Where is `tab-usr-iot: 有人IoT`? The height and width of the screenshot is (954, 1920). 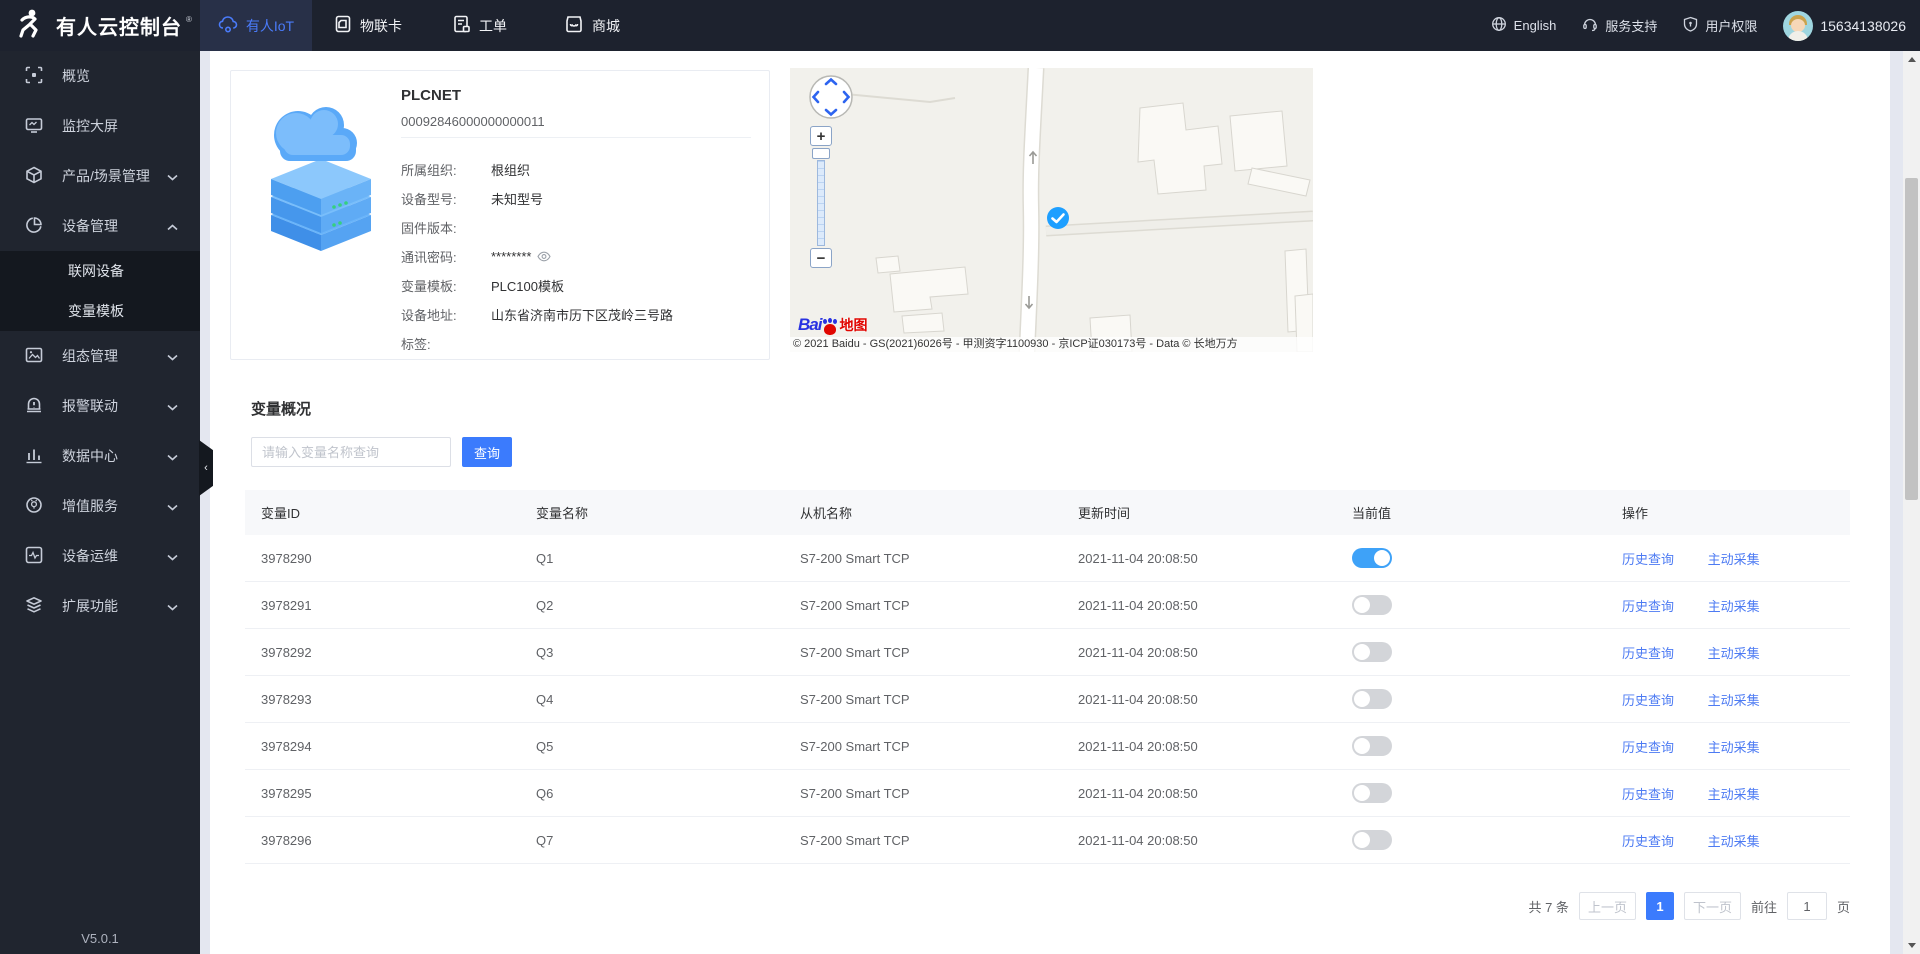 tab-usr-iot: 有人IoT is located at coordinates (256, 25).